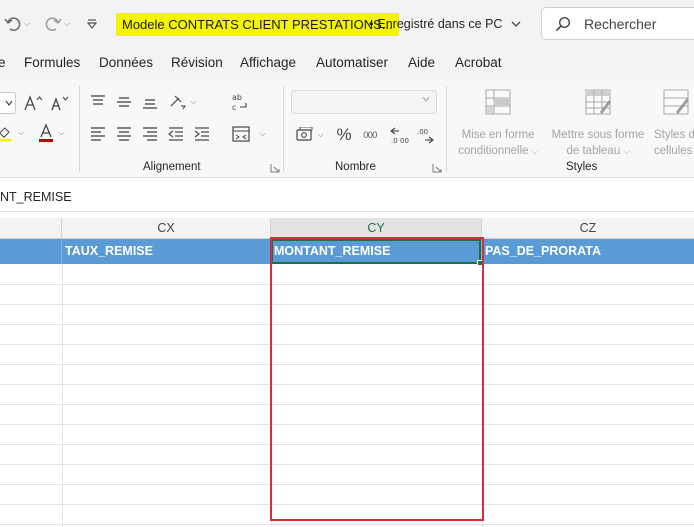  I want to click on customize-toolbar-icon, so click(92, 24).